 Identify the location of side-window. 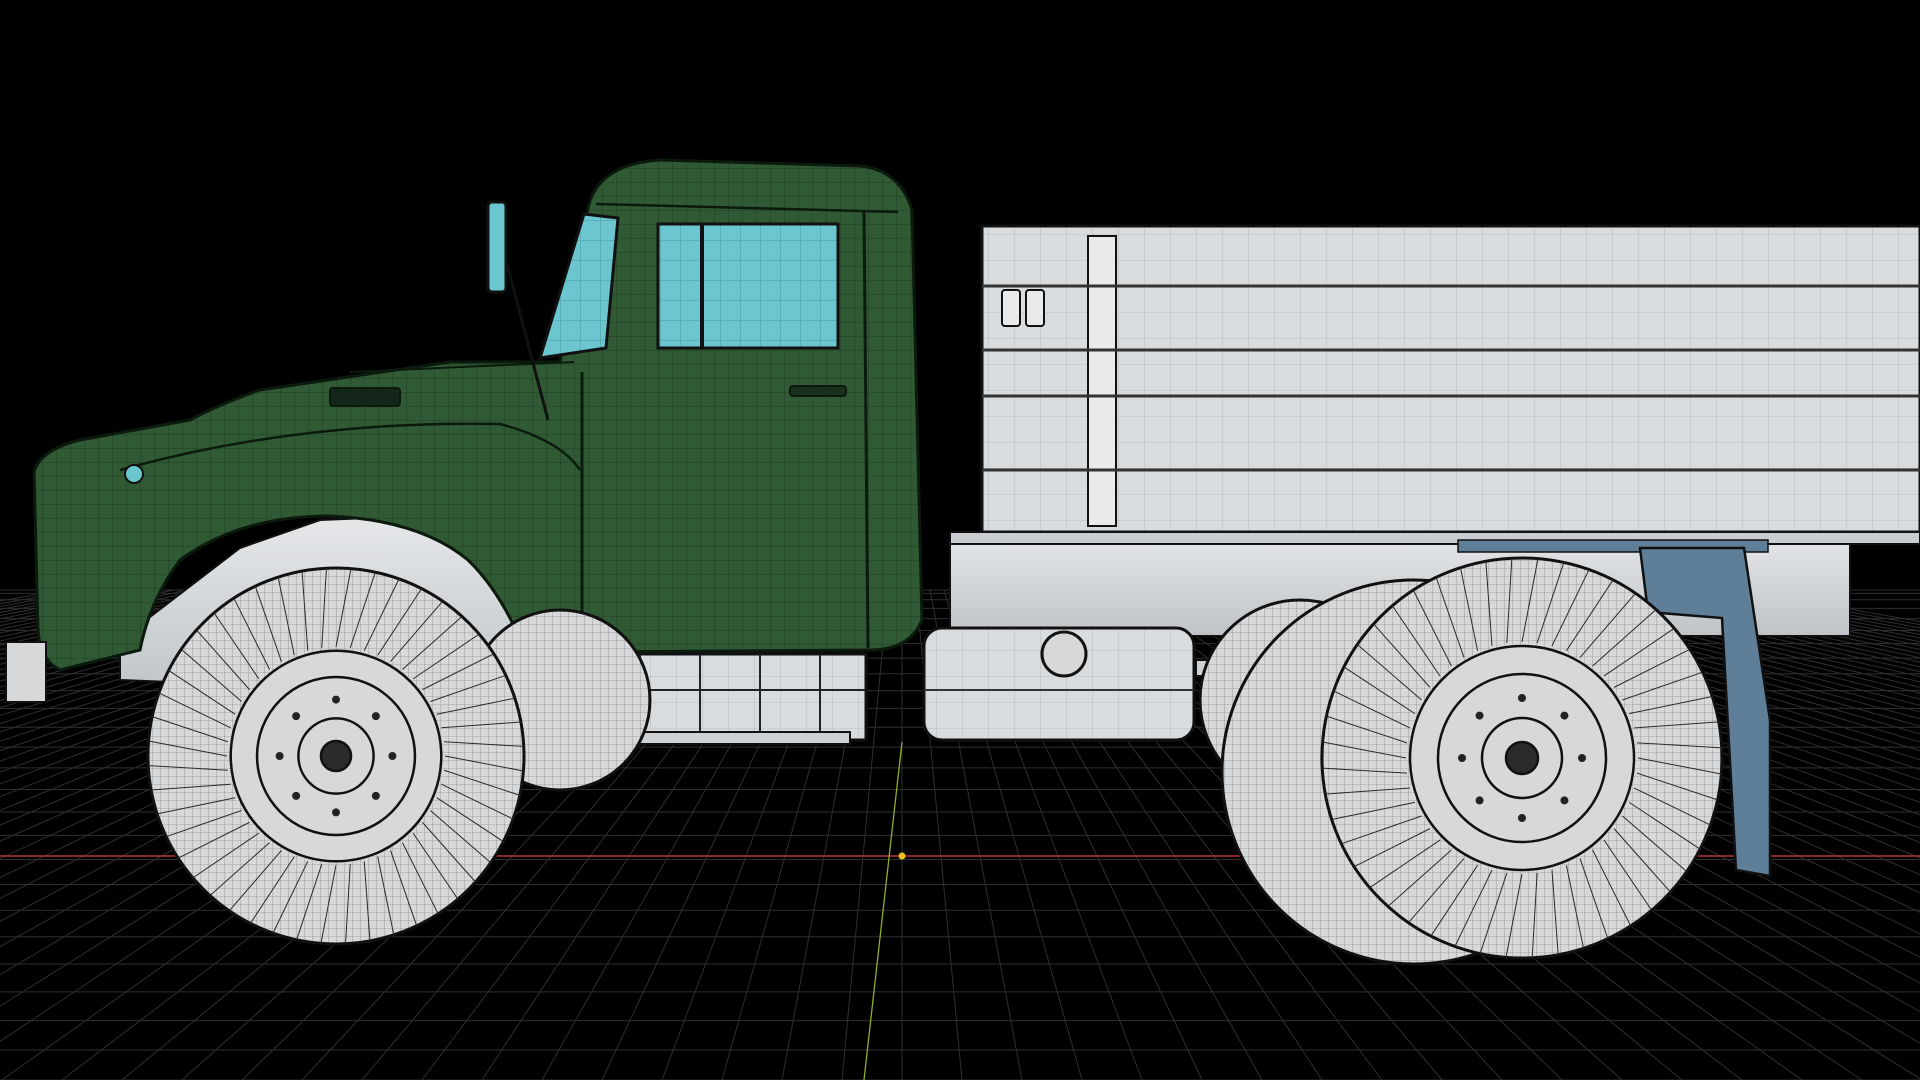
(748, 286).